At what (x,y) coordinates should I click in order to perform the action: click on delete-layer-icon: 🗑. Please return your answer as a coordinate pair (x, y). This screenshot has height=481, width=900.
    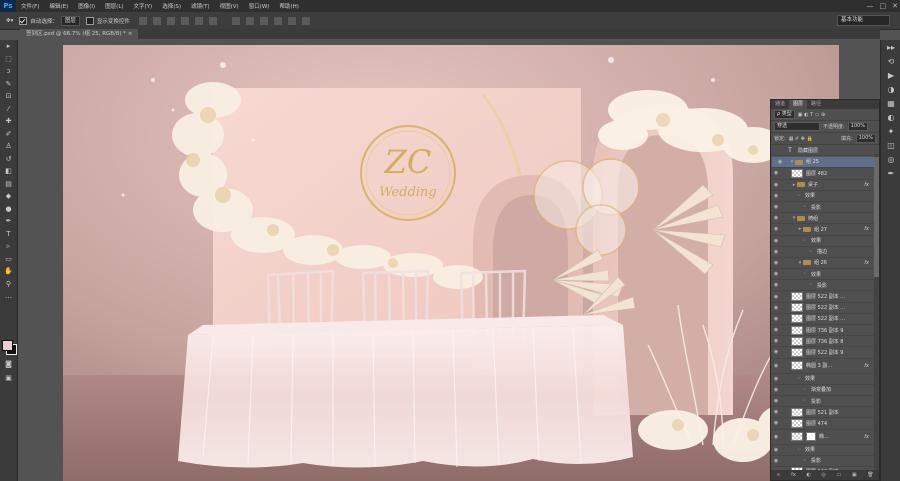
    Looking at the image, I should click on (870, 475).